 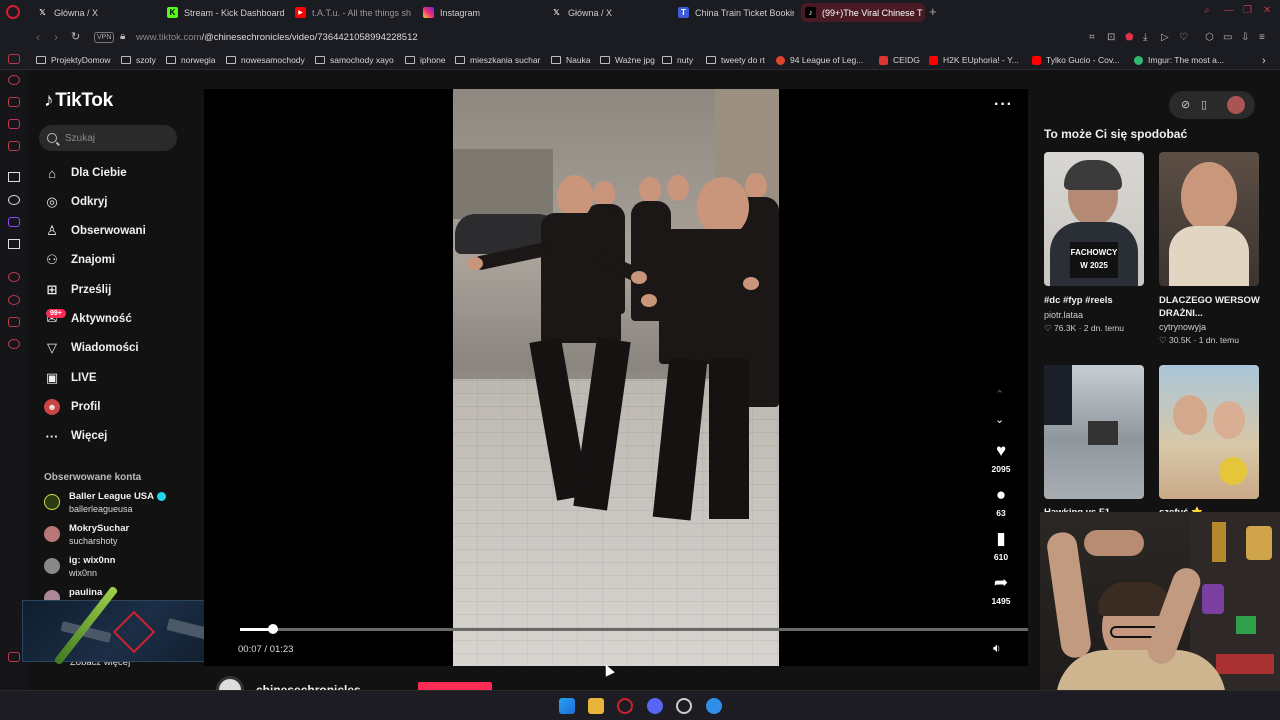 I want to click on nav-friends: ⚇ Znajomi, so click(x=79, y=260).